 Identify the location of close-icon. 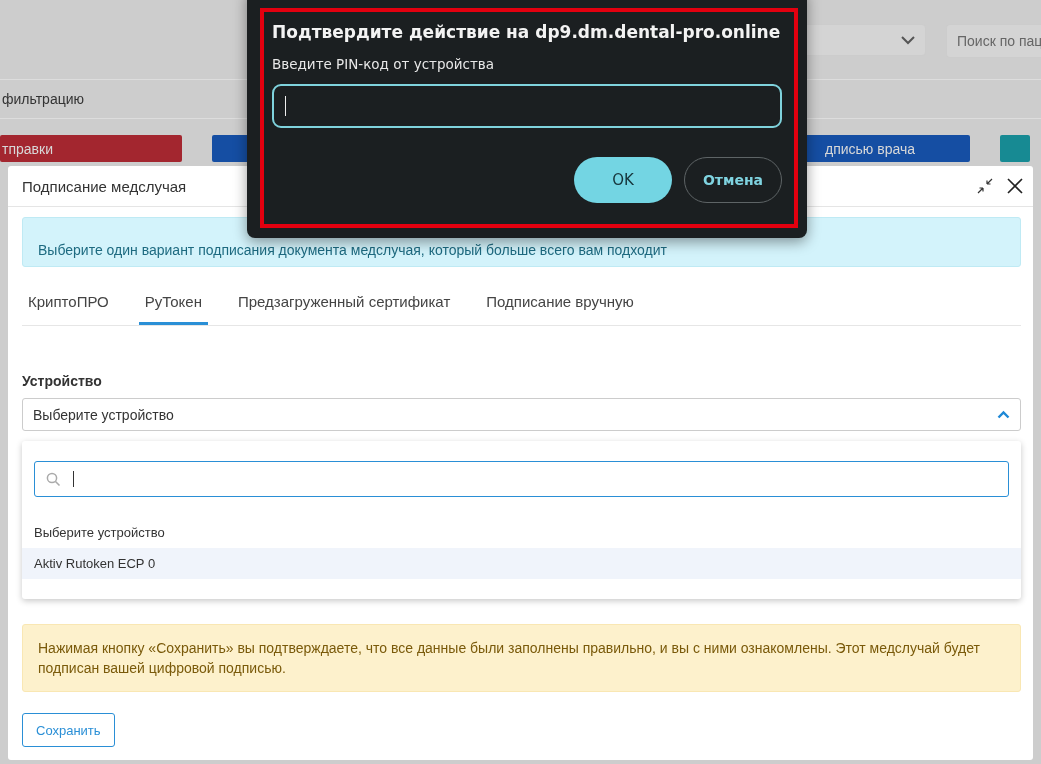
(1015, 186).